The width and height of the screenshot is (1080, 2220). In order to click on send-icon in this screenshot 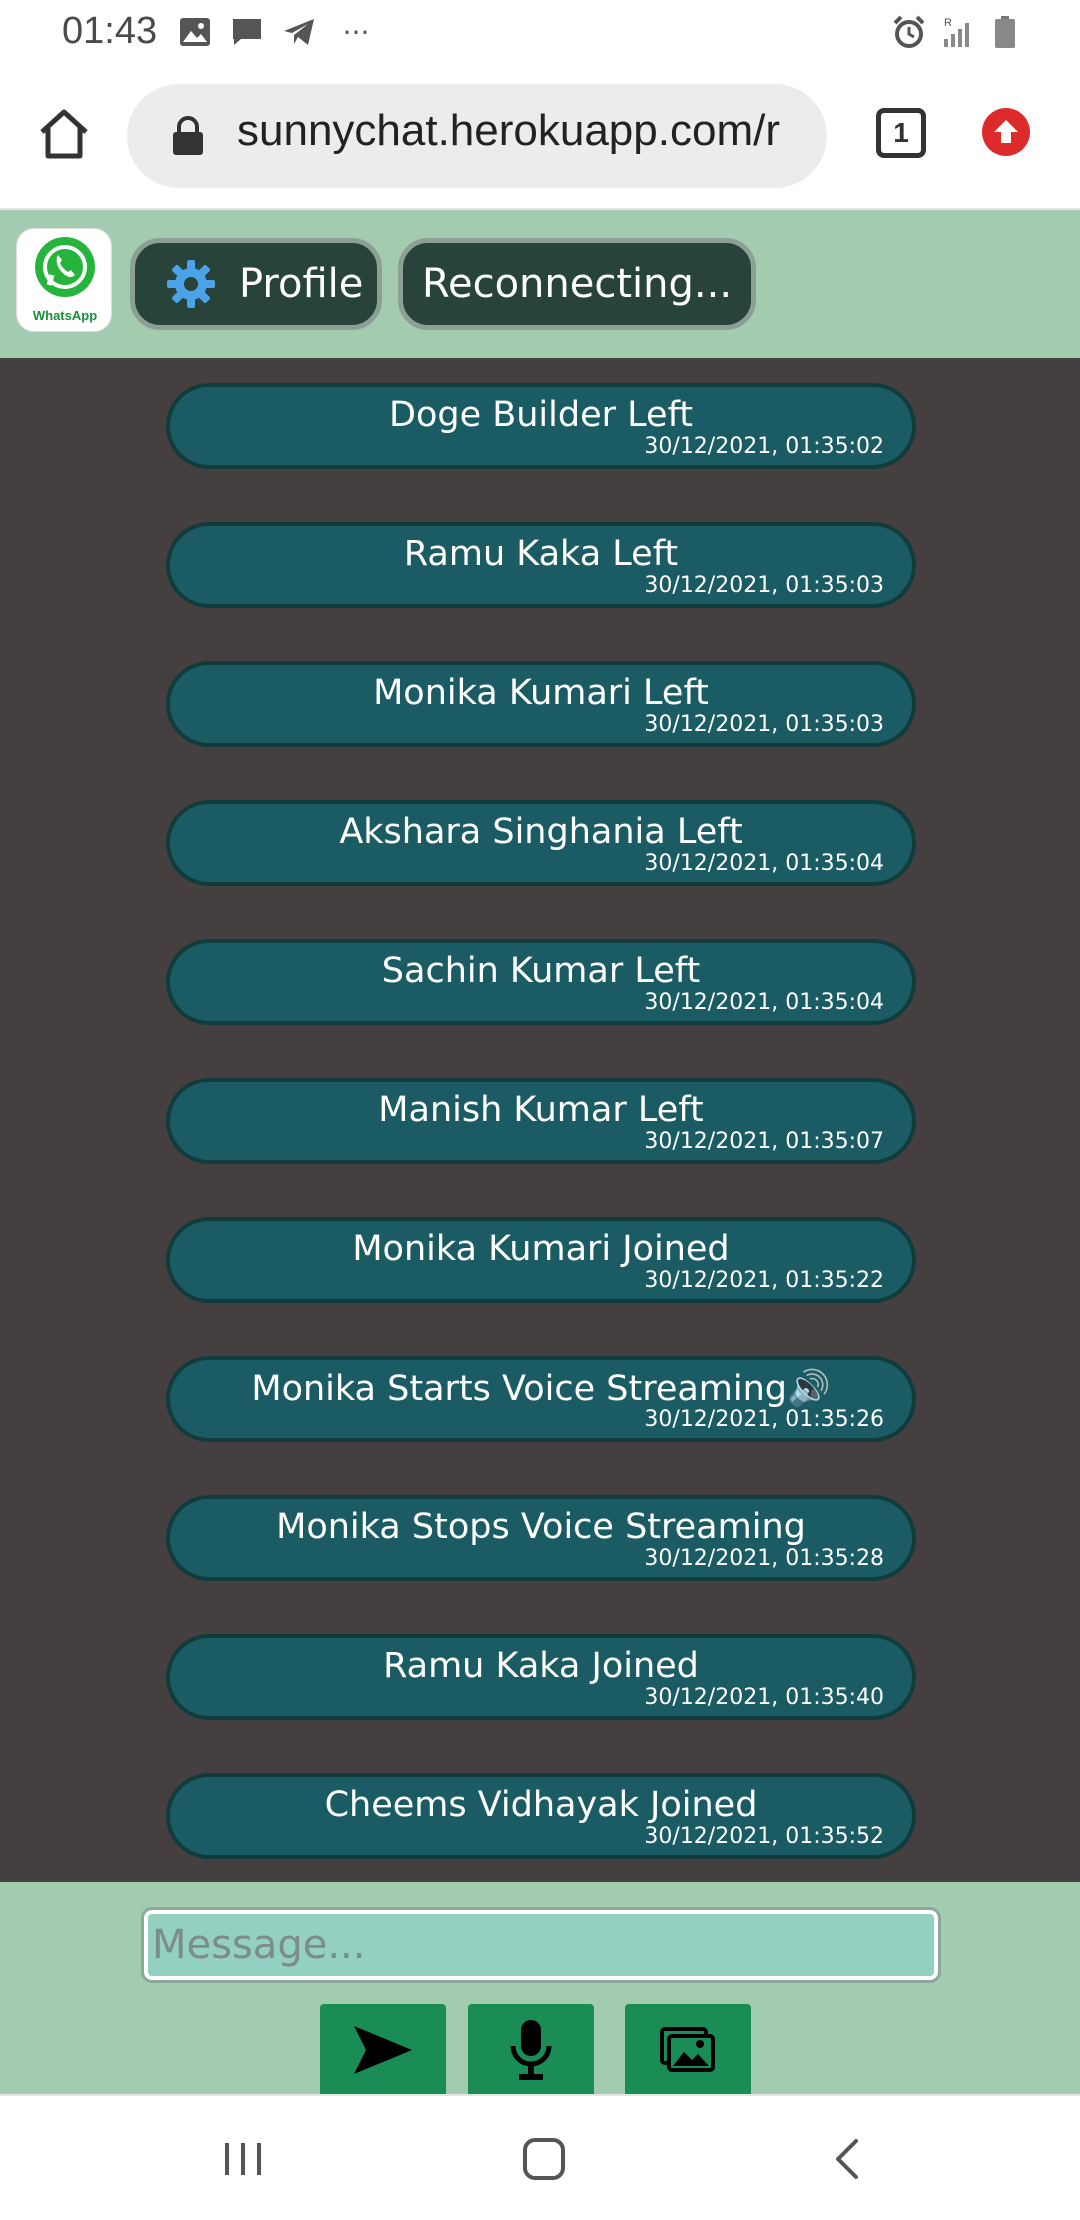, I will do `click(383, 2050)`.